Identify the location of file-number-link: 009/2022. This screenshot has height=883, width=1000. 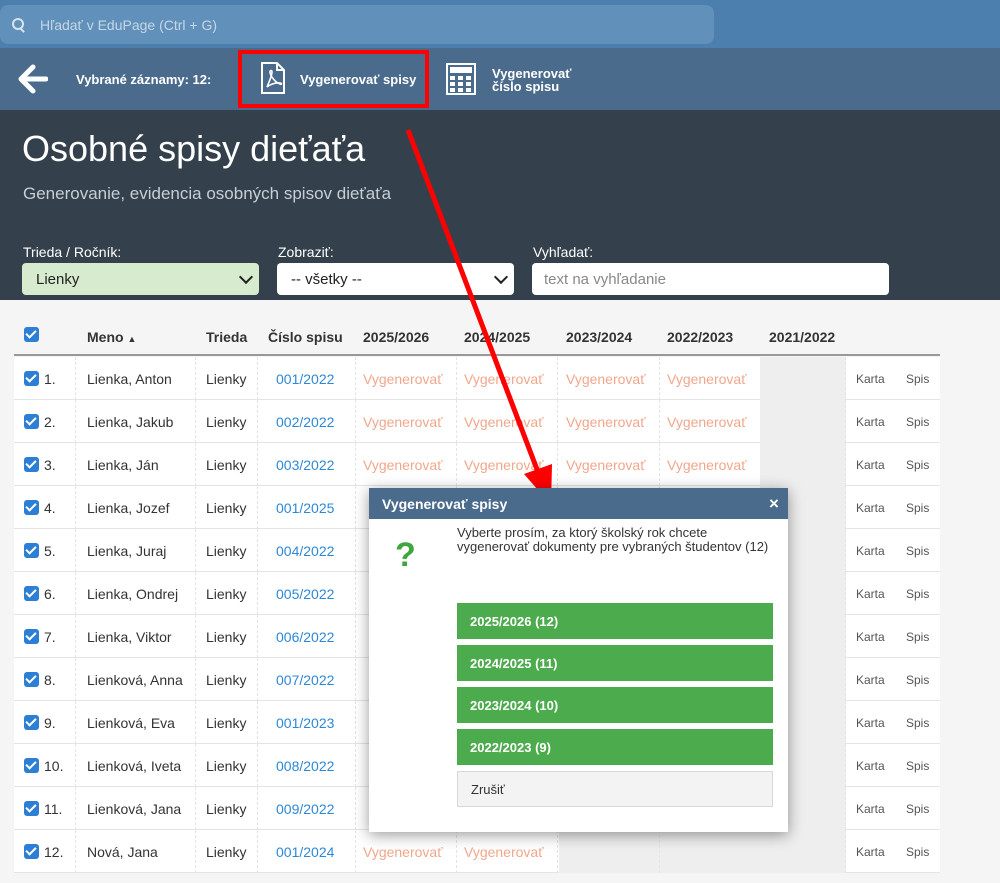
(307, 808).